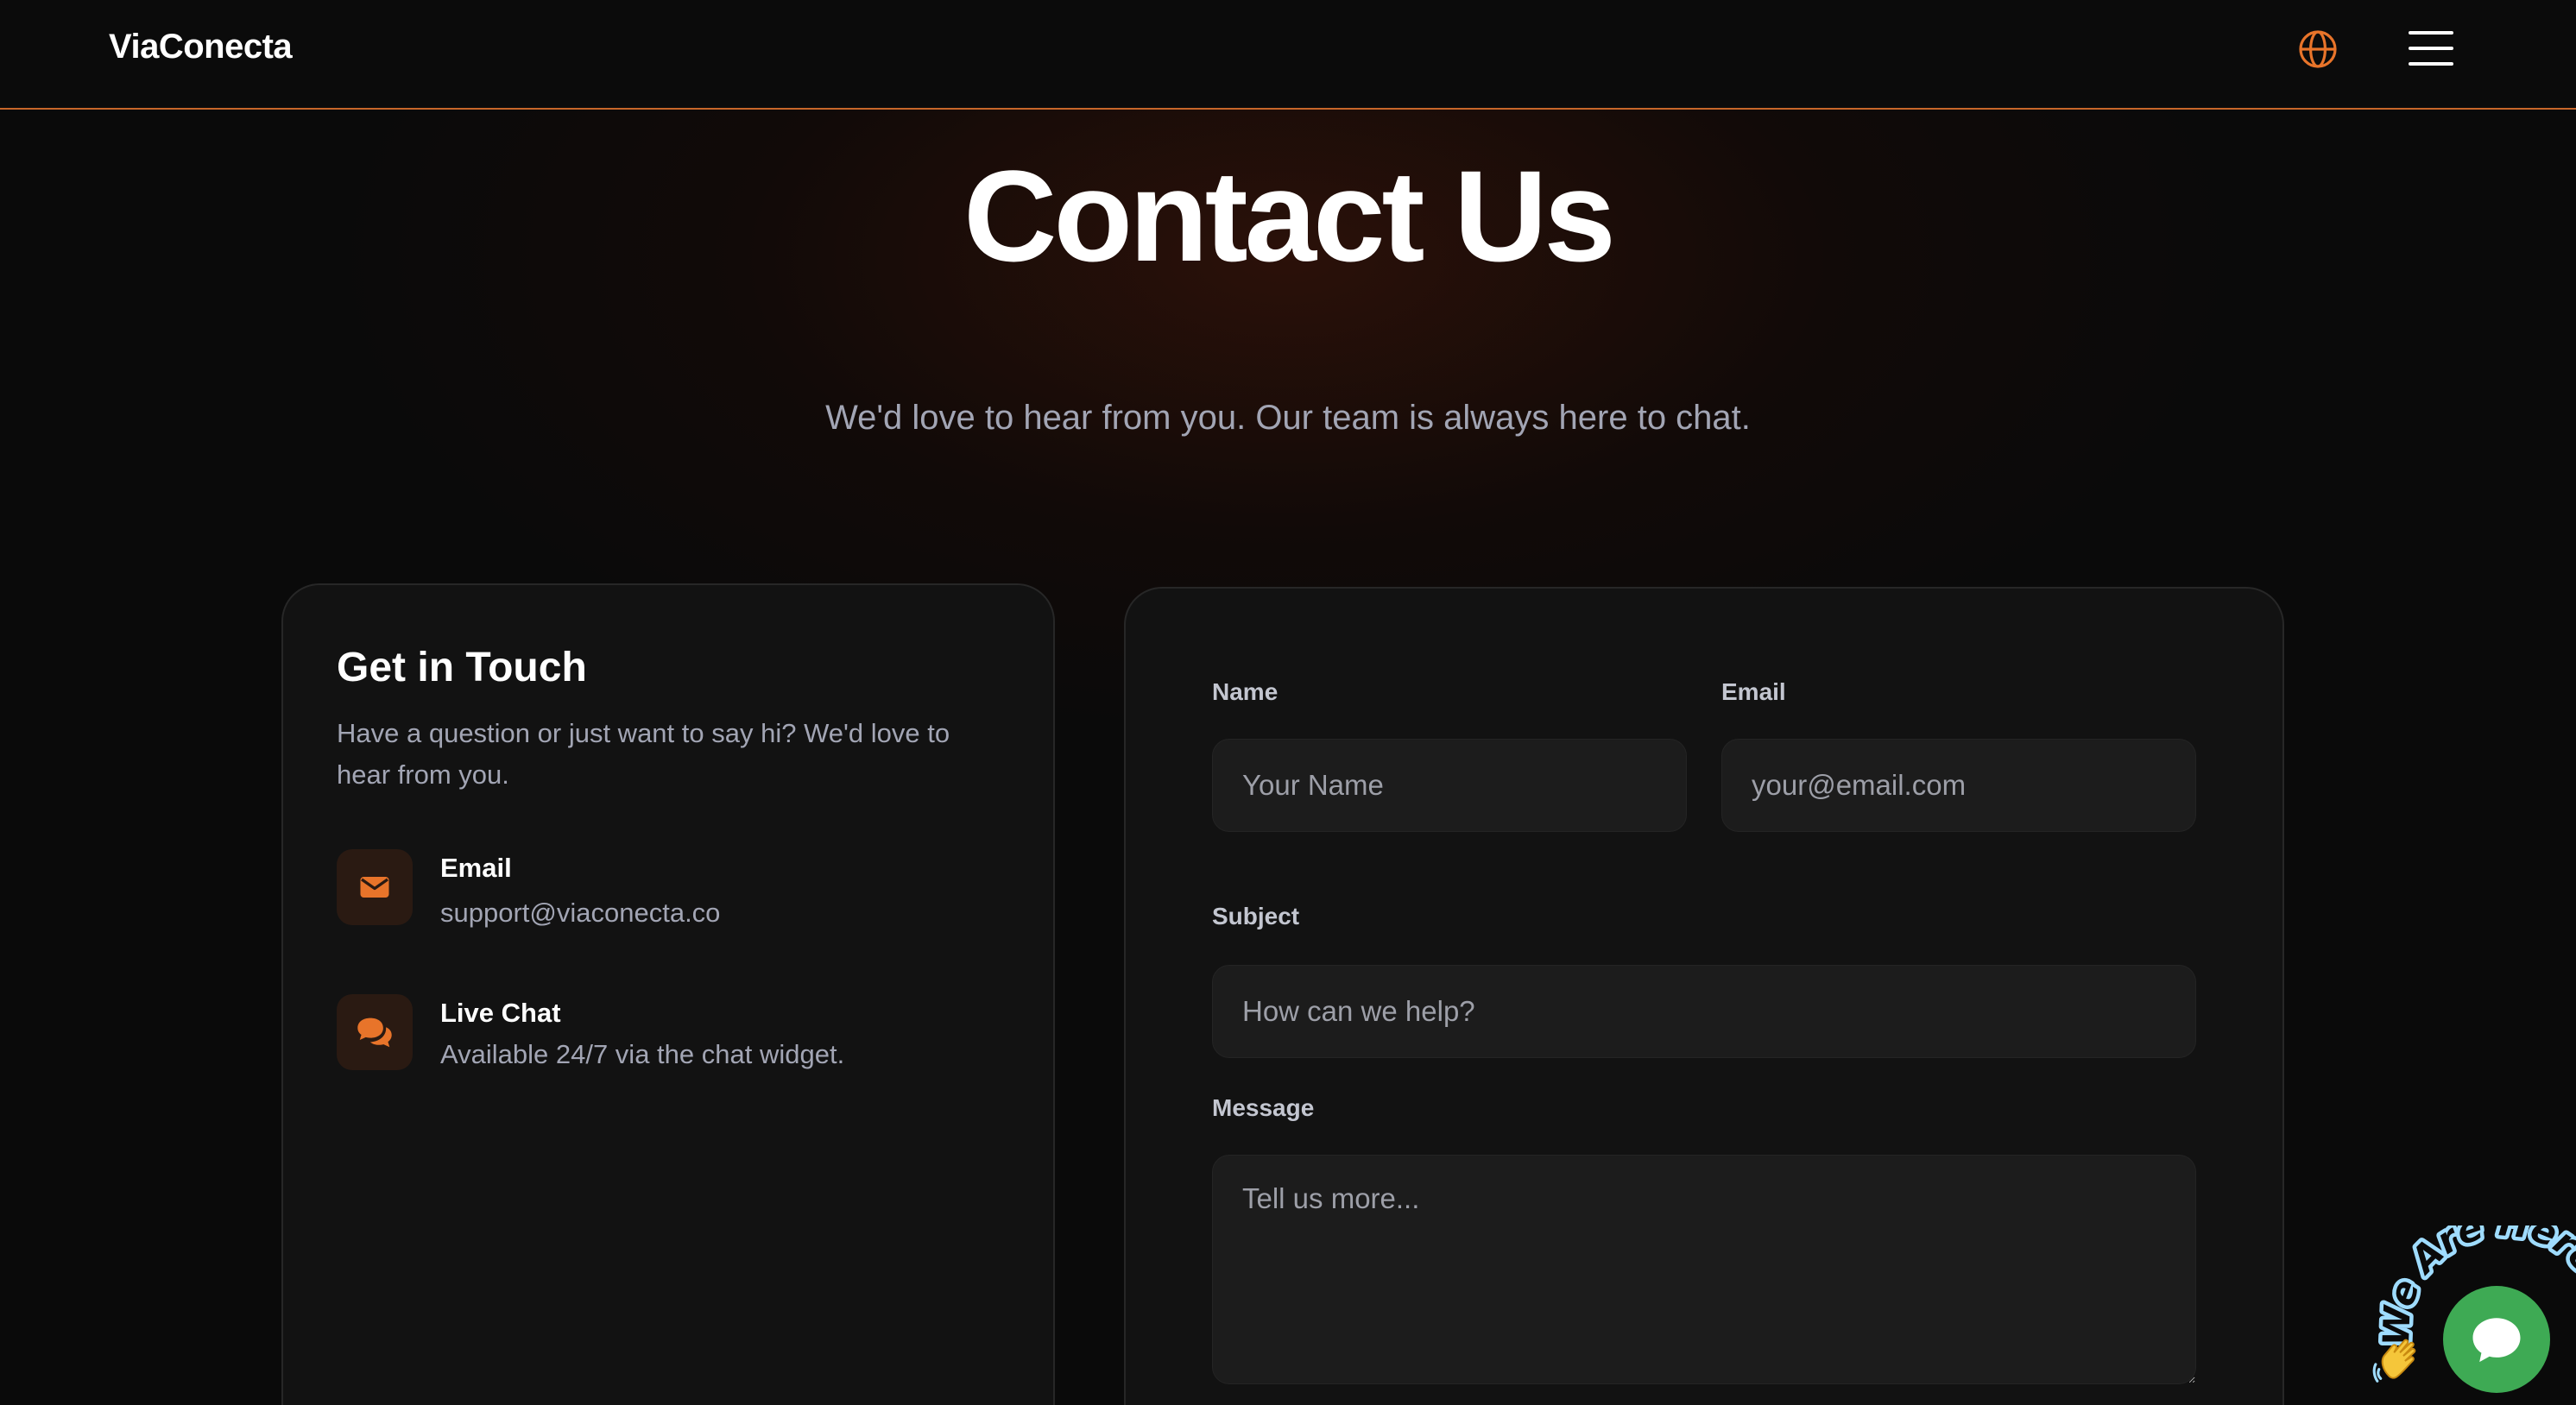 The height and width of the screenshot is (1405, 2576). What do you see at coordinates (2431, 48) in the screenshot?
I see `hamburger-menu-icon` at bounding box center [2431, 48].